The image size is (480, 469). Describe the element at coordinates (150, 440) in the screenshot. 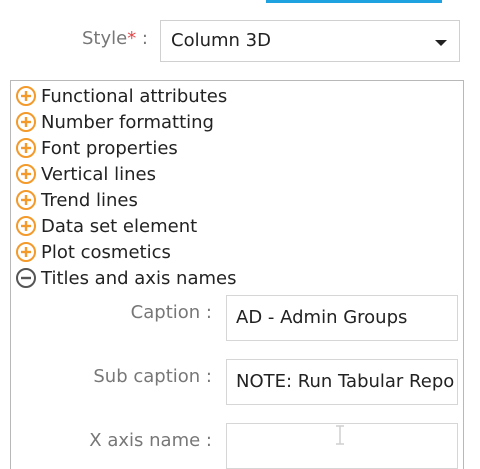

I see `x-axis-name-label: X axis name :` at that location.